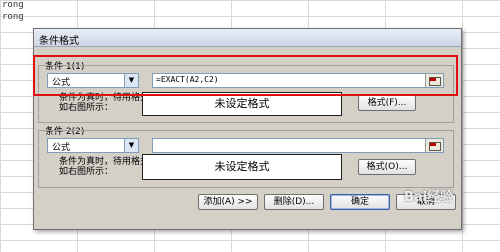 The height and width of the screenshot is (252, 500). I want to click on condition-1-highlight-box, so click(245, 75).